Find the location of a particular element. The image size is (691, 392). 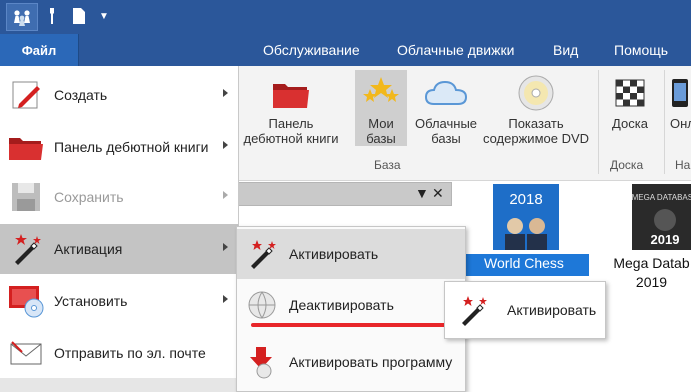

online-button: Онл is located at coordinates (680, 100).